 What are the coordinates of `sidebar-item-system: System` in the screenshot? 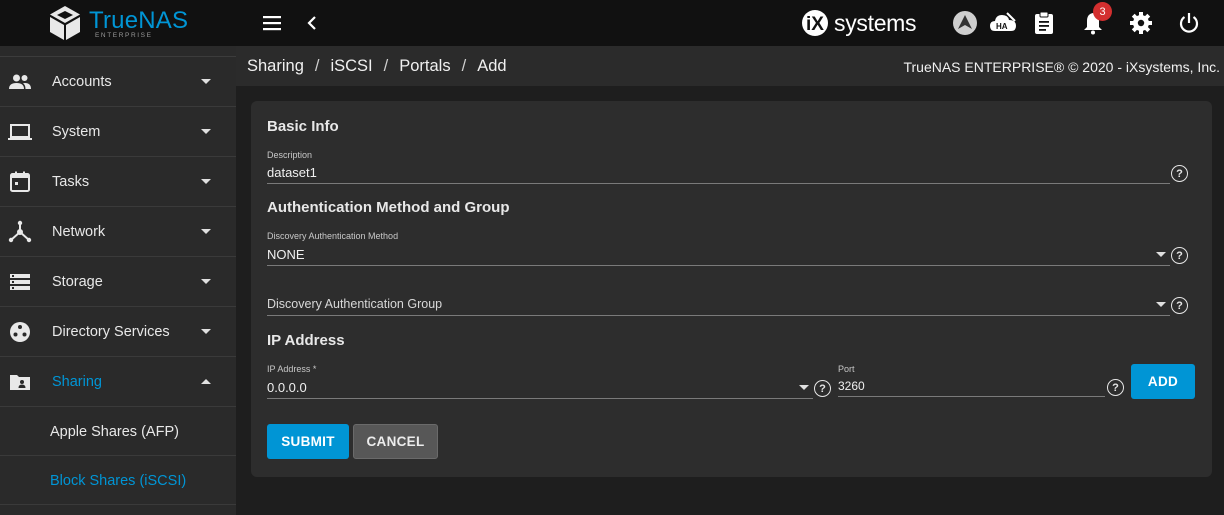 It's located at (118, 132).